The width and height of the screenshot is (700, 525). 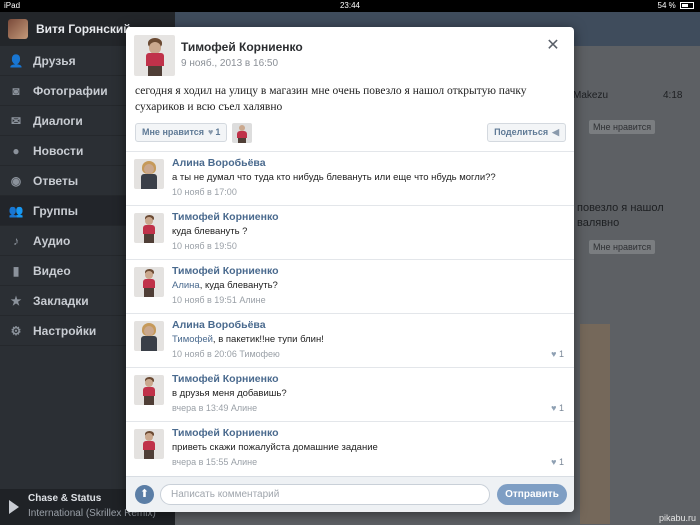 What do you see at coordinates (52, 270) in the screenshot?
I see `sidebar-item-label: Видео` at bounding box center [52, 270].